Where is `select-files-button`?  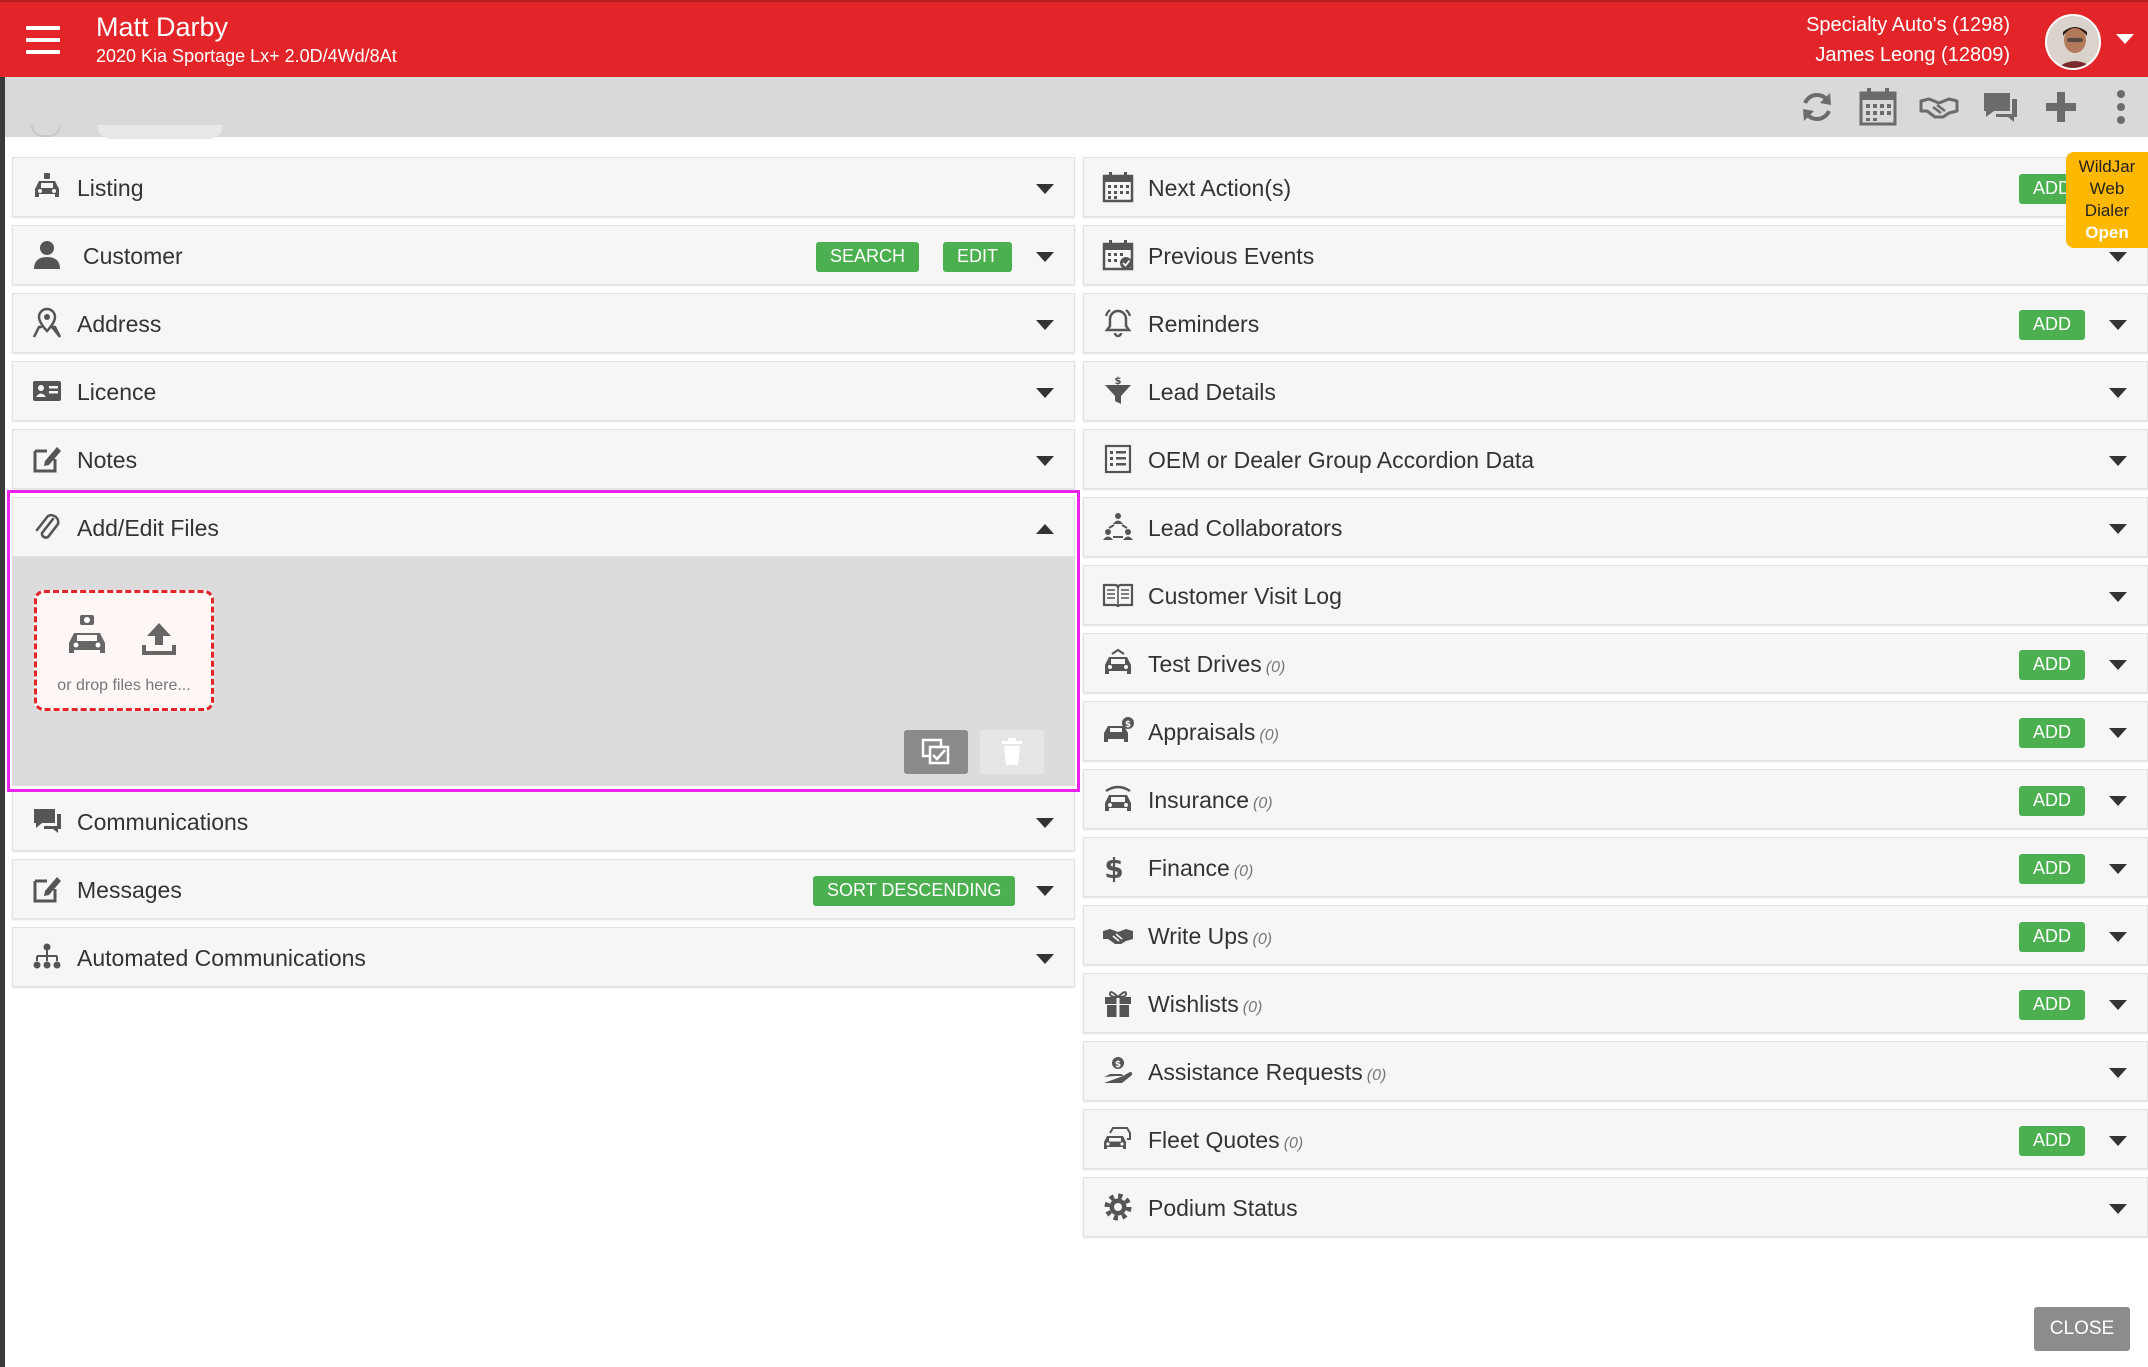
select-files-button is located at coordinates (936, 752).